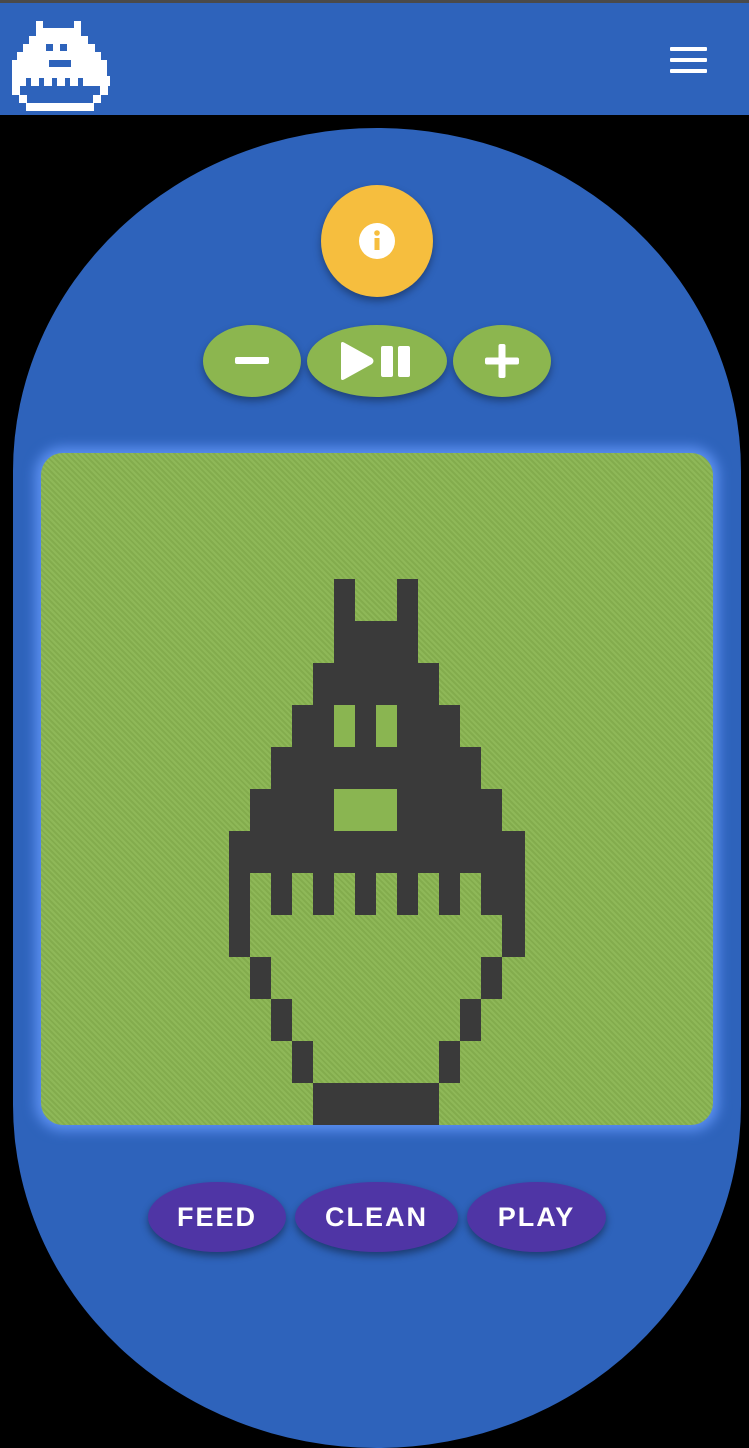 This screenshot has width=749, height=1448. What do you see at coordinates (217, 1217) in the screenshot?
I see `feed-button: FEED` at bounding box center [217, 1217].